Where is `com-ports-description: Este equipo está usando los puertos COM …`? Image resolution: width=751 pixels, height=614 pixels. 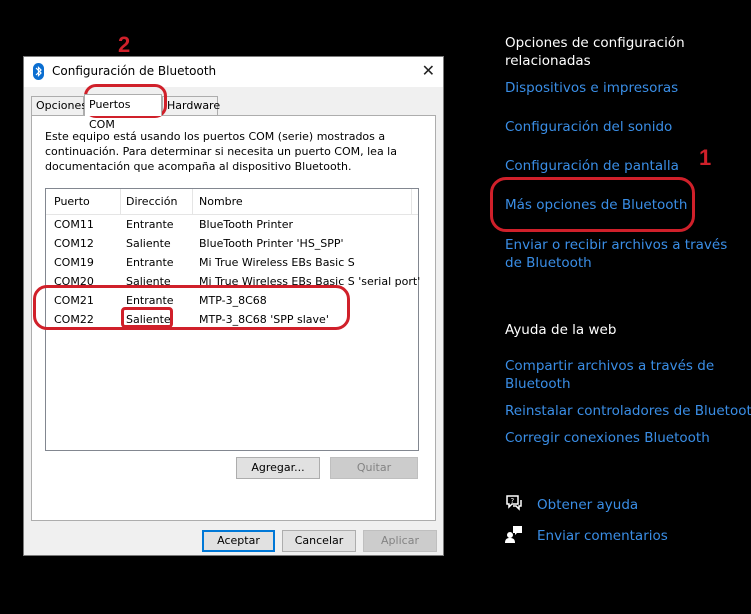 com-ports-description: Este equipo está usando los puertos COM … is located at coordinates (221, 151).